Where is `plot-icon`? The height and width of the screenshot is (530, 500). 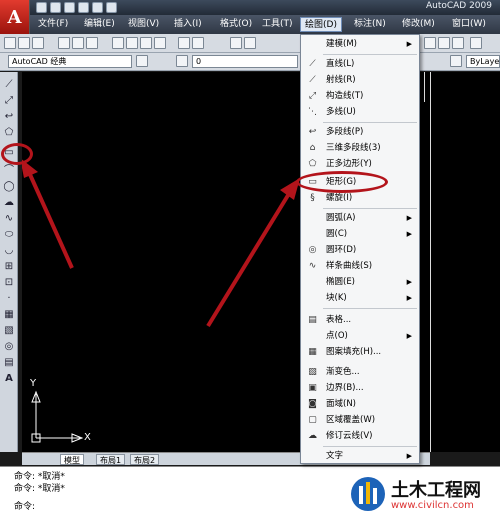 plot-icon is located at coordinates (64, 43).